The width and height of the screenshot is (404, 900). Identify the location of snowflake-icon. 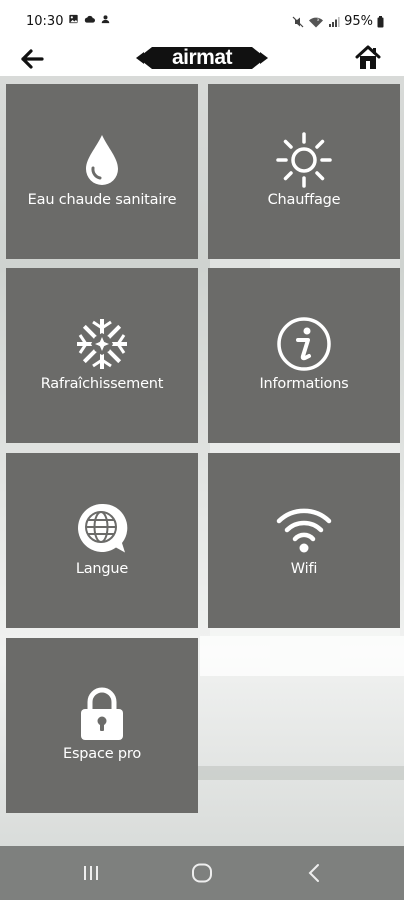
(102, 344).